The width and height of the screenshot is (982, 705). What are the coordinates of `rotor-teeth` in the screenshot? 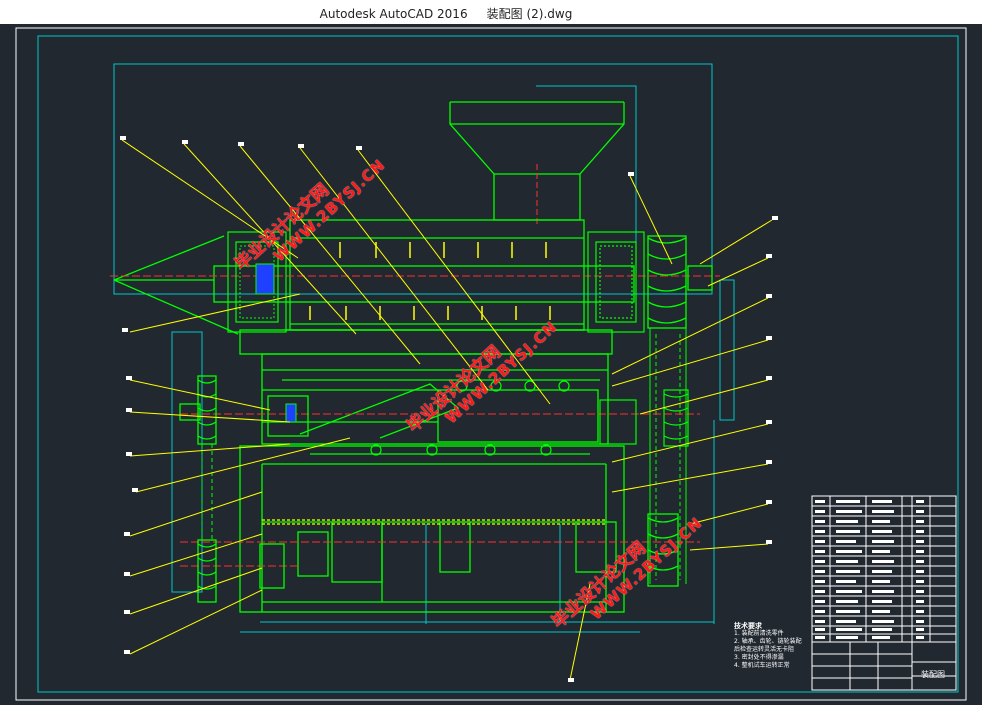 It's located at (430, 281).